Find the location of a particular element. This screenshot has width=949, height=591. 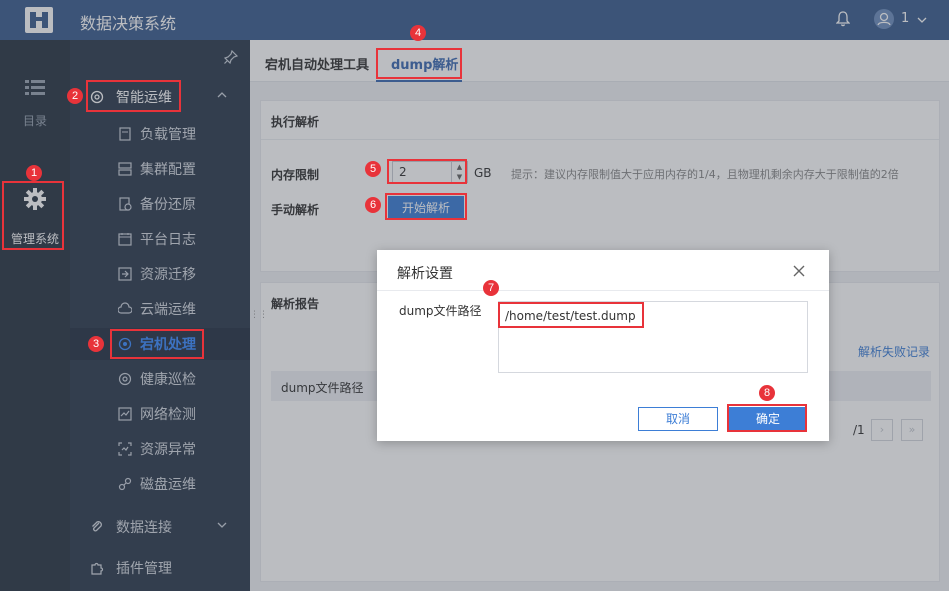

step-badge: 7 is located at coordinates (491, 288).